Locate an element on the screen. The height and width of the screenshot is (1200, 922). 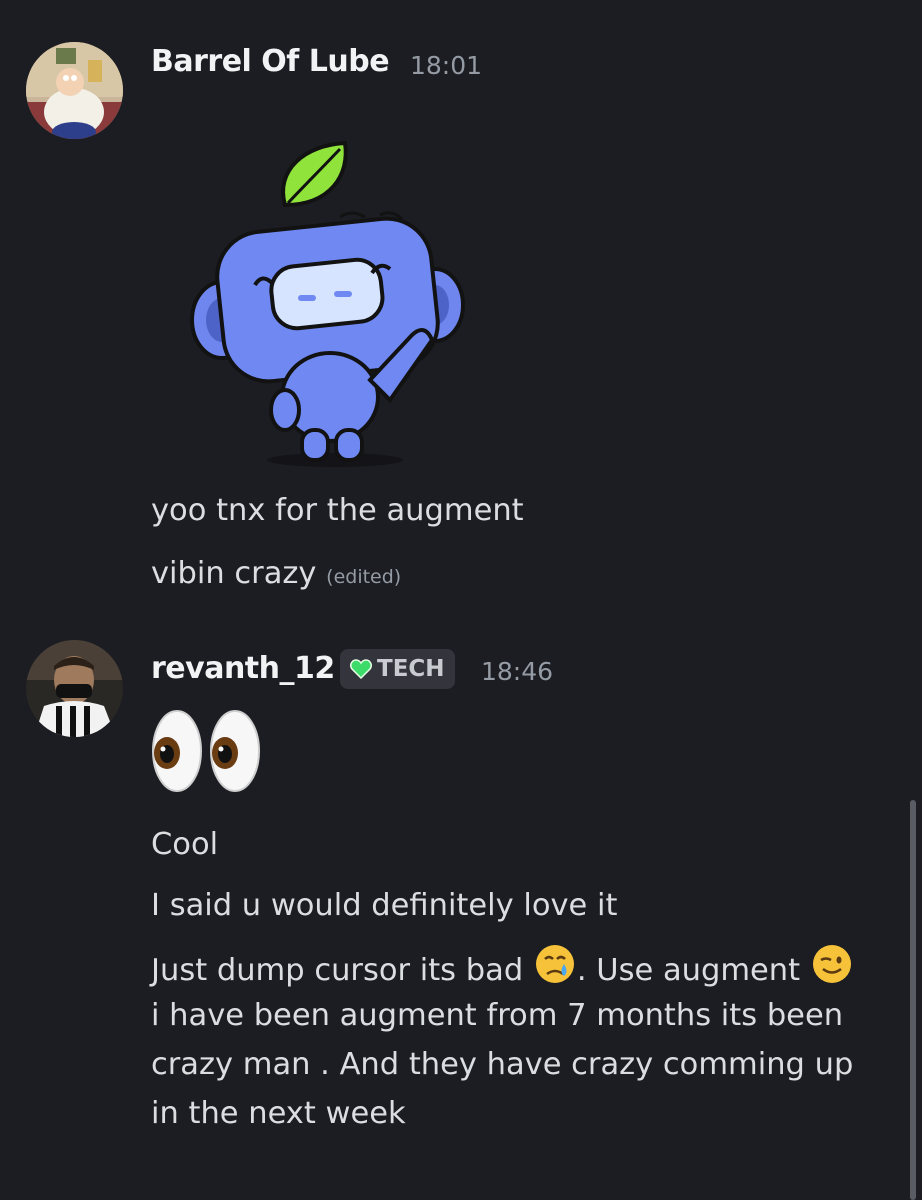
wumpus-wave-sticker is located at coordinates (325, 302).